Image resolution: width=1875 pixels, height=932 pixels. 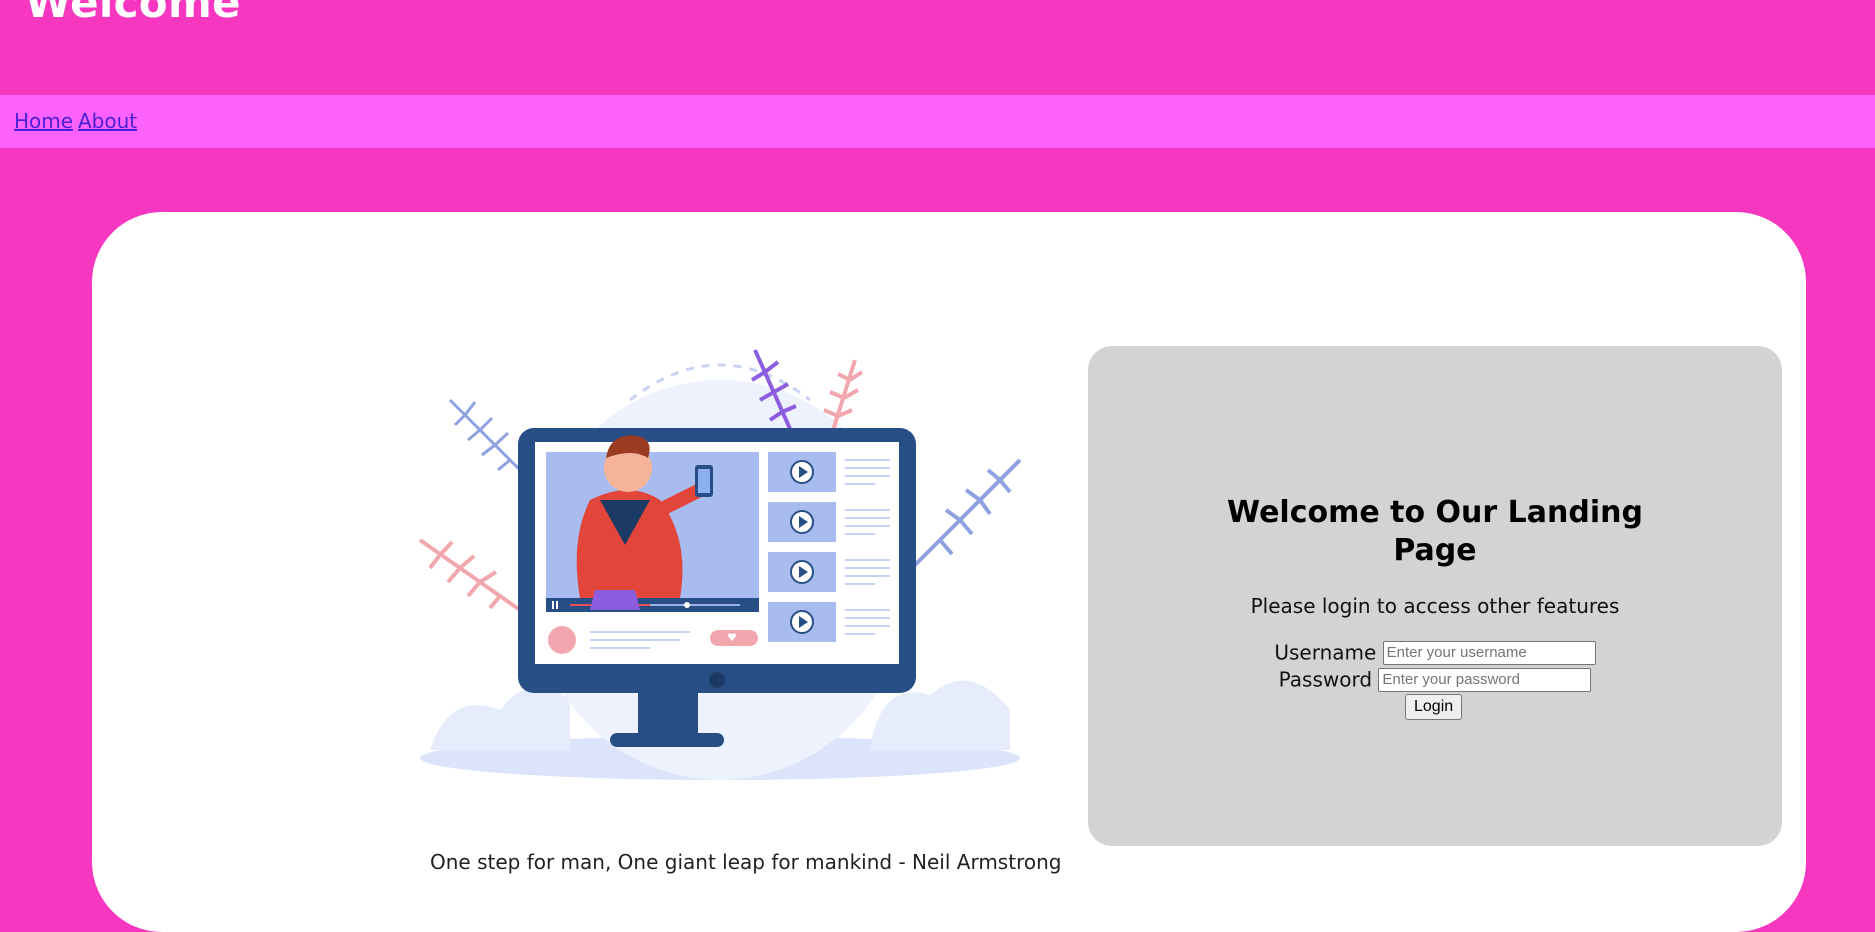 What do you see at coordinates (1325, 652) in the screenshot?
I see `username-label: Username` at bounding box center [1325, 652].